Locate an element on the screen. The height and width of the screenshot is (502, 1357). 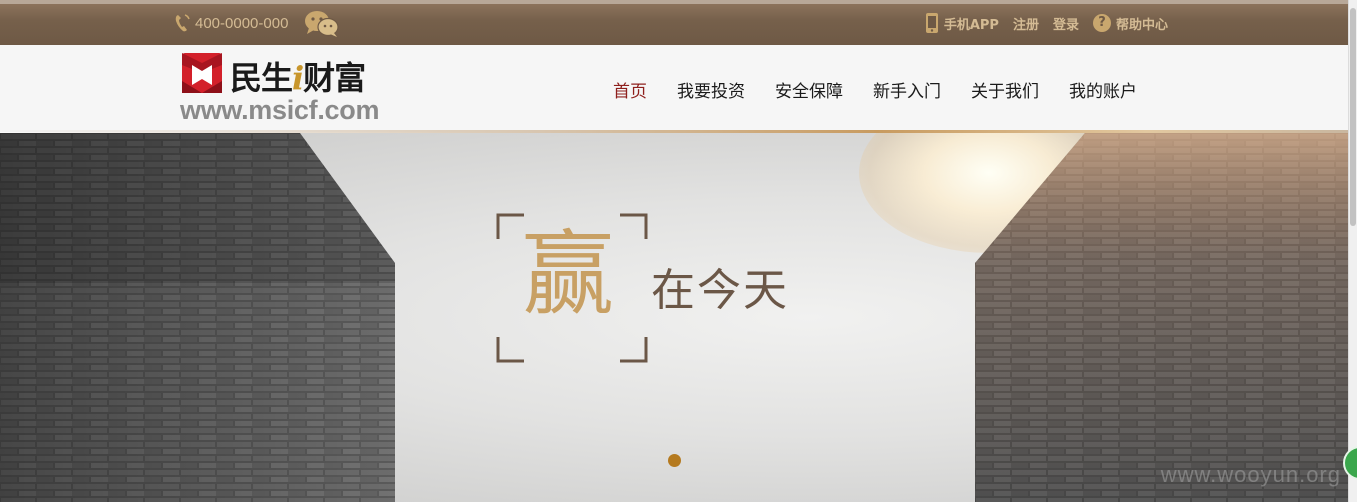
hotline-number: 400-0000-000 is located at coordinates (242, 23).